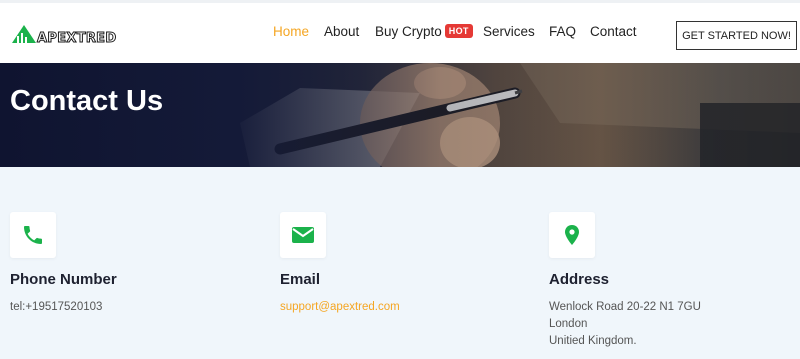 The image size is (800, 359). What do you see at coordinates (593, 341) in the screenshot?
I see `address-line-3: Unitied Kingdom.` at bounding box center [593, 341].